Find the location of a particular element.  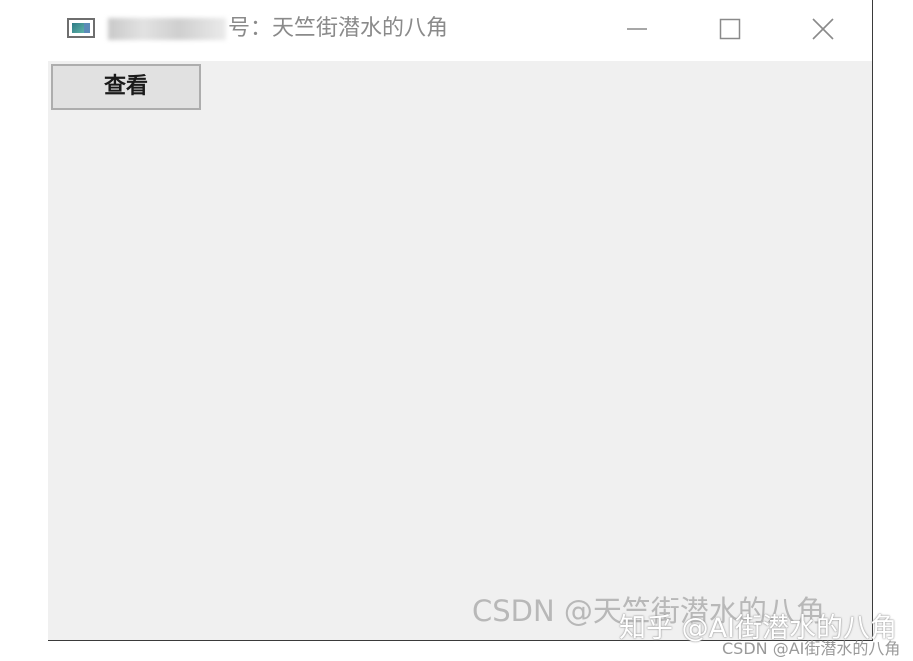

title-bar: 号：天竺街潜水的八角 is located at coordinates (460, 30).